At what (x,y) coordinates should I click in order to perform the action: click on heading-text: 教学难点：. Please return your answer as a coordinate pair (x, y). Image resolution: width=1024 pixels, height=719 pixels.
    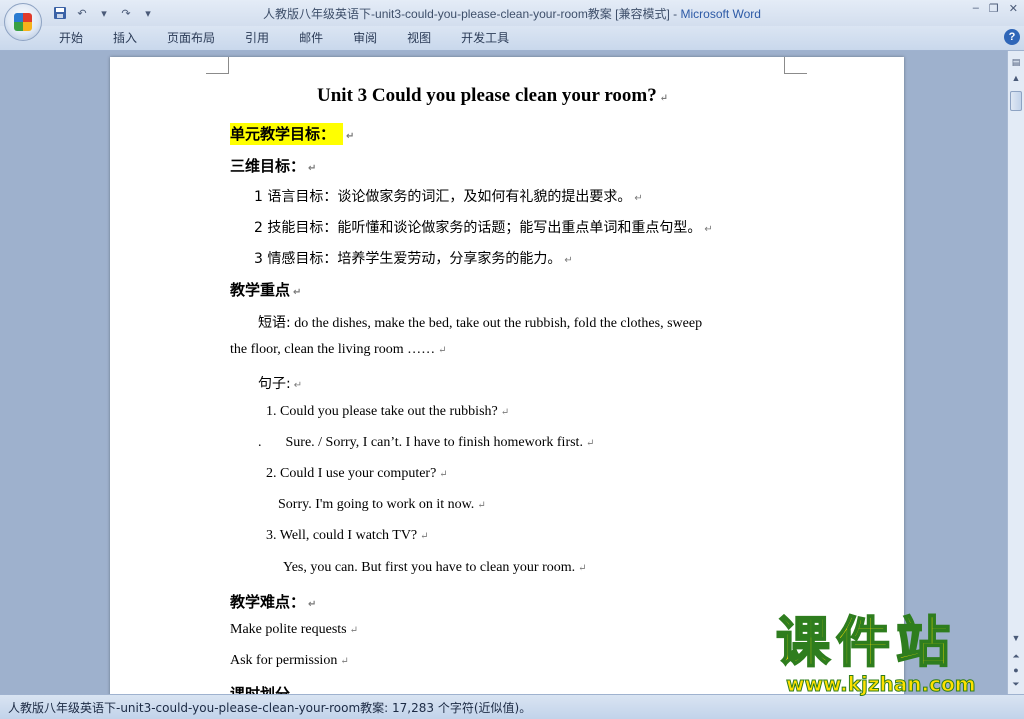
    Looking at the image, I should click on (268, 602).